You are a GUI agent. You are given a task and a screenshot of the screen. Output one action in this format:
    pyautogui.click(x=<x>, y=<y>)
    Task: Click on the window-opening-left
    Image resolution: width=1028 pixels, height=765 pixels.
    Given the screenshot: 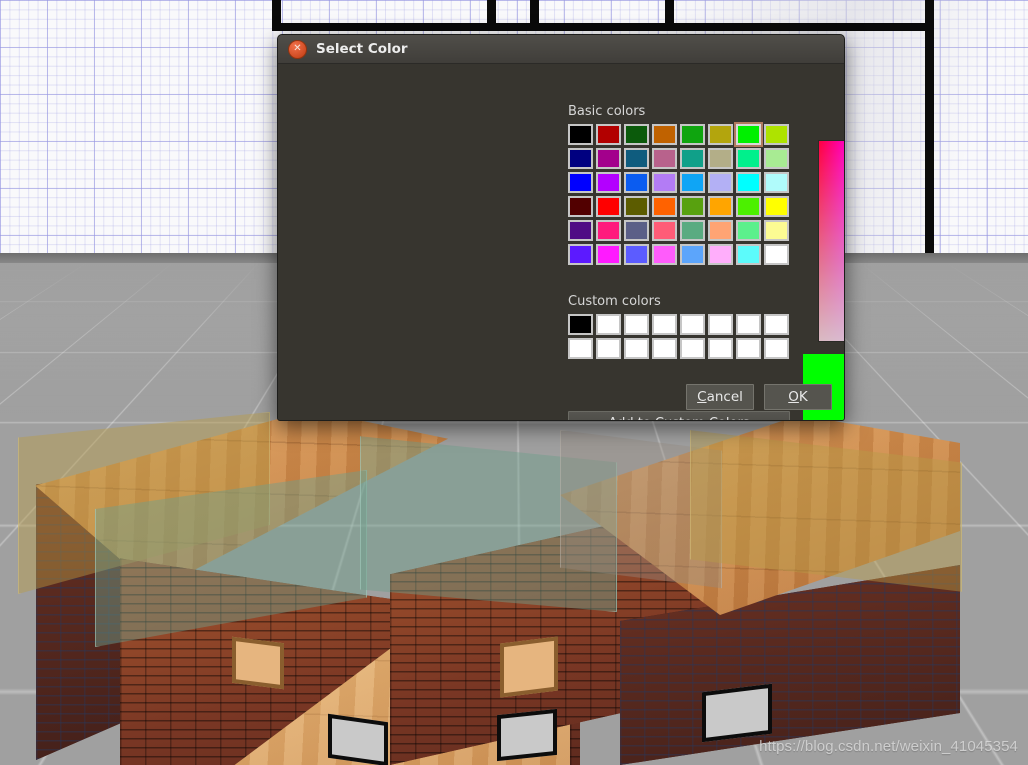 What is the action you would take?
    pyautogui.click(x=258, y=663)
    